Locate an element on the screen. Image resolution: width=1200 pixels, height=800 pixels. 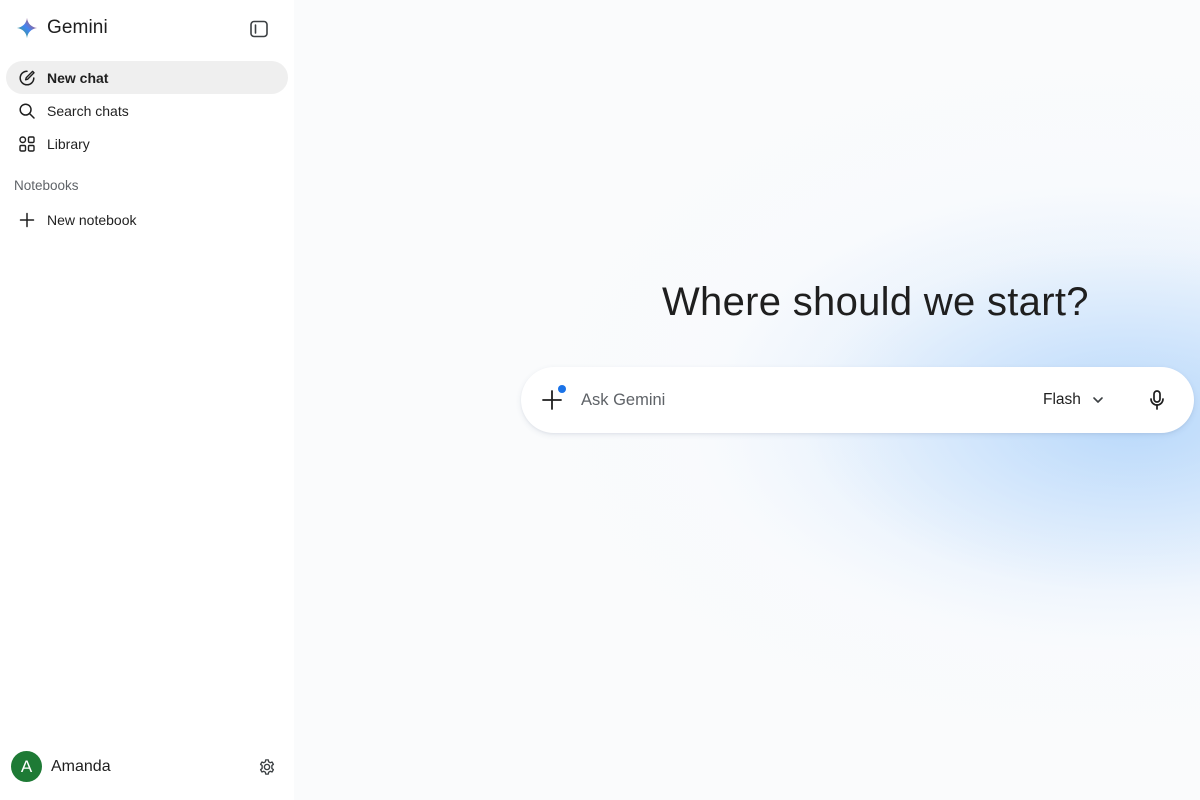
profile-button: A Amanda is located at coordinates (61, 766).